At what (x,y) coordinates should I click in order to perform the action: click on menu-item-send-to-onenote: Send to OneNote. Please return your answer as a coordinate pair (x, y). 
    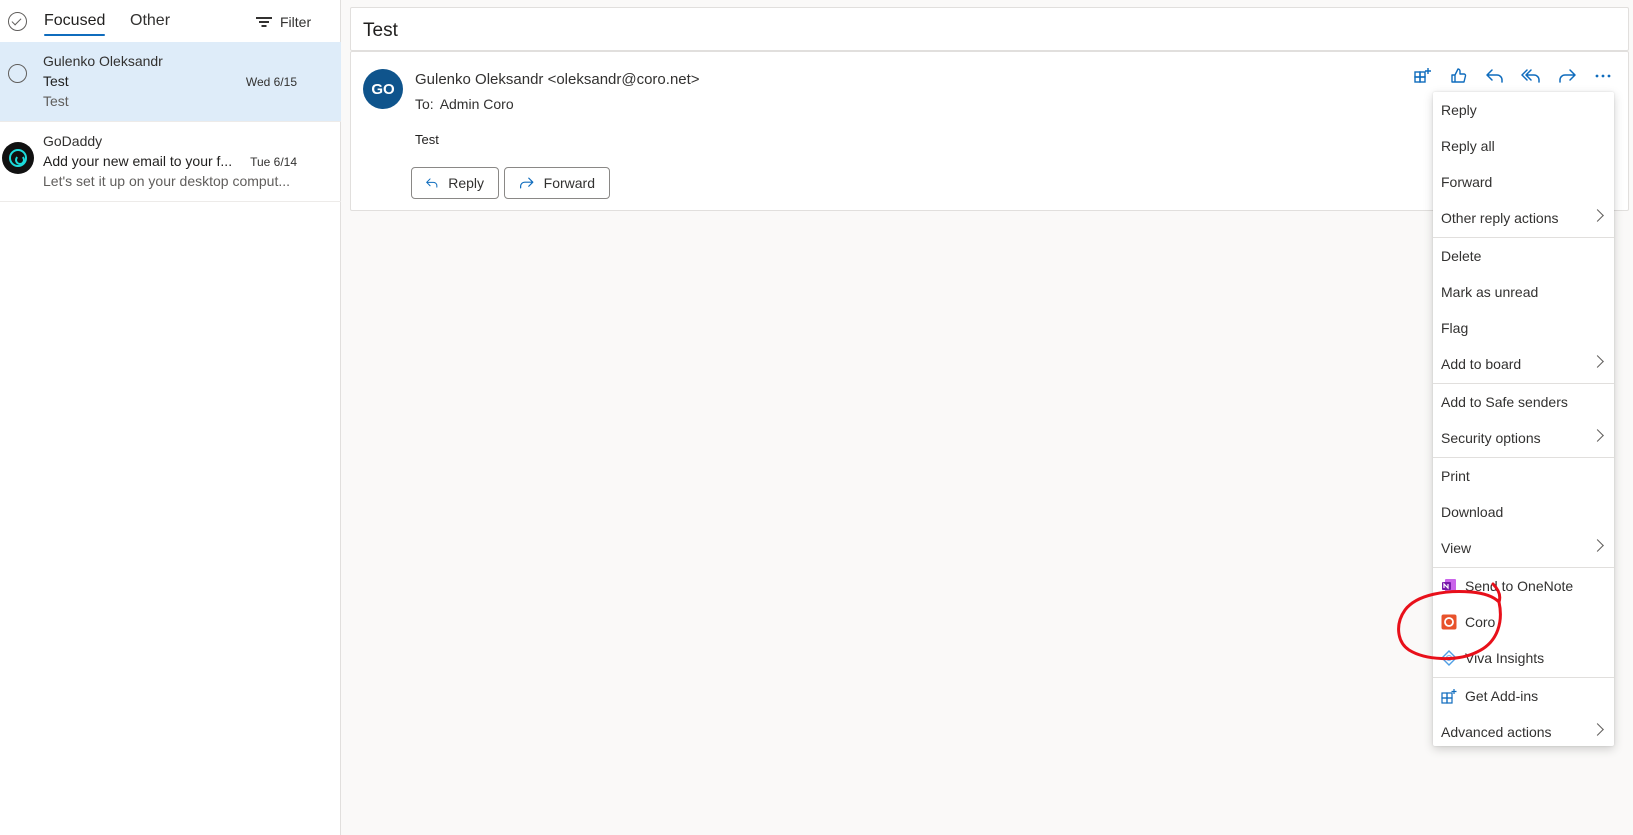
    Looking at the image, I should click on (1523, 586).